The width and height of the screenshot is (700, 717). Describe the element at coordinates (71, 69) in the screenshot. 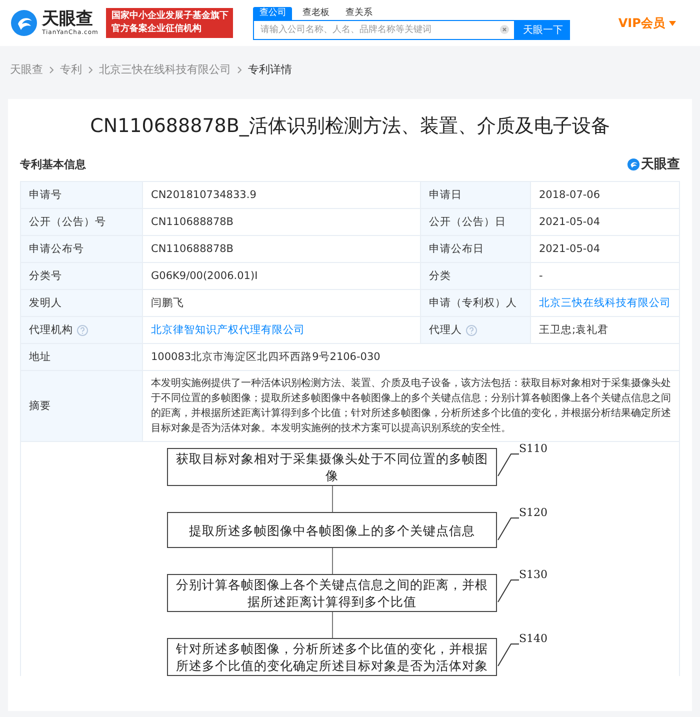

I see `breadcrumb-link: 专利` at that location.